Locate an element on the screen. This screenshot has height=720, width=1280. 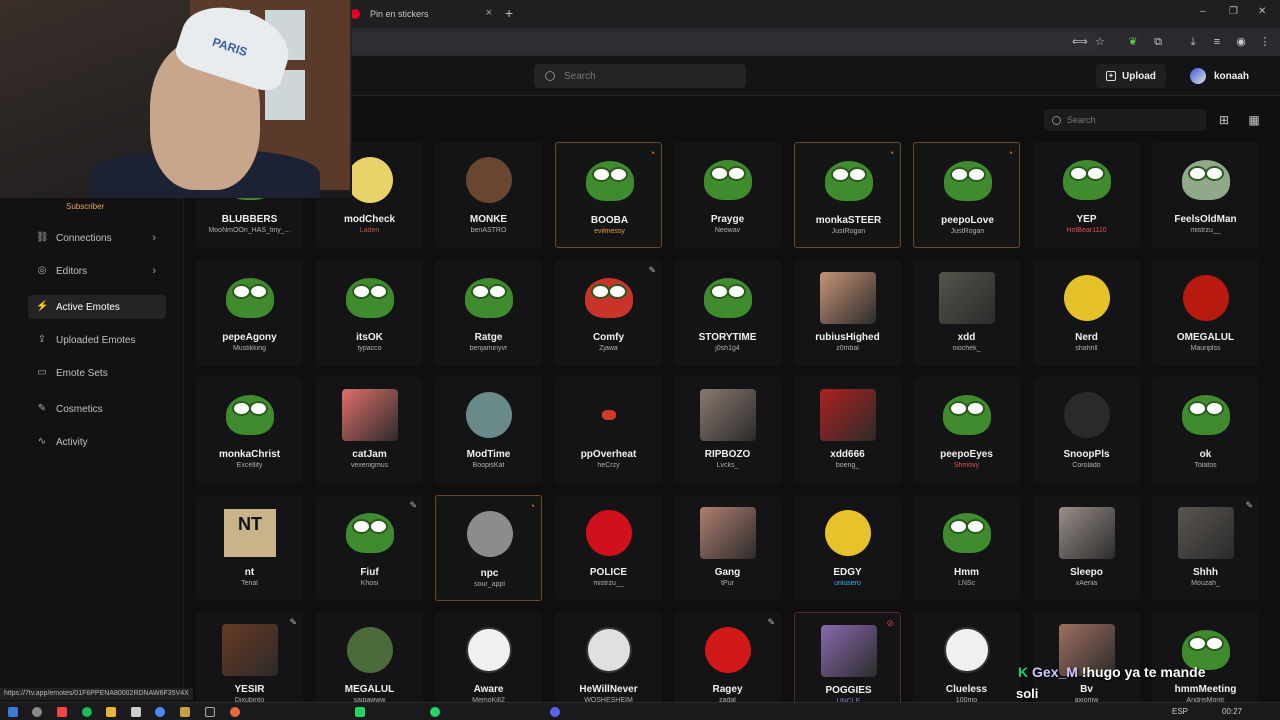
emote-author: JustRogan is located at coordinates (848, 231).